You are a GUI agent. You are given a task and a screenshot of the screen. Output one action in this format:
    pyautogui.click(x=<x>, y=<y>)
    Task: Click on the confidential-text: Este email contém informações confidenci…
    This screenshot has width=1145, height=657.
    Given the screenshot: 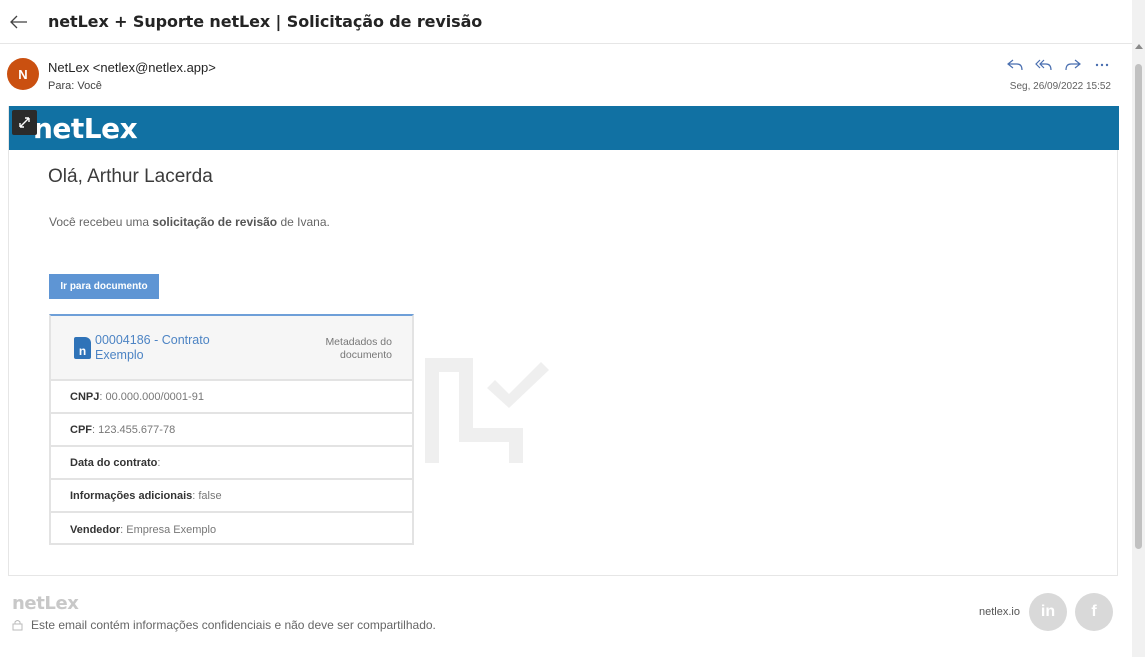 What is the action you would take?
    pyautogui.click(x=233, y=625)
    